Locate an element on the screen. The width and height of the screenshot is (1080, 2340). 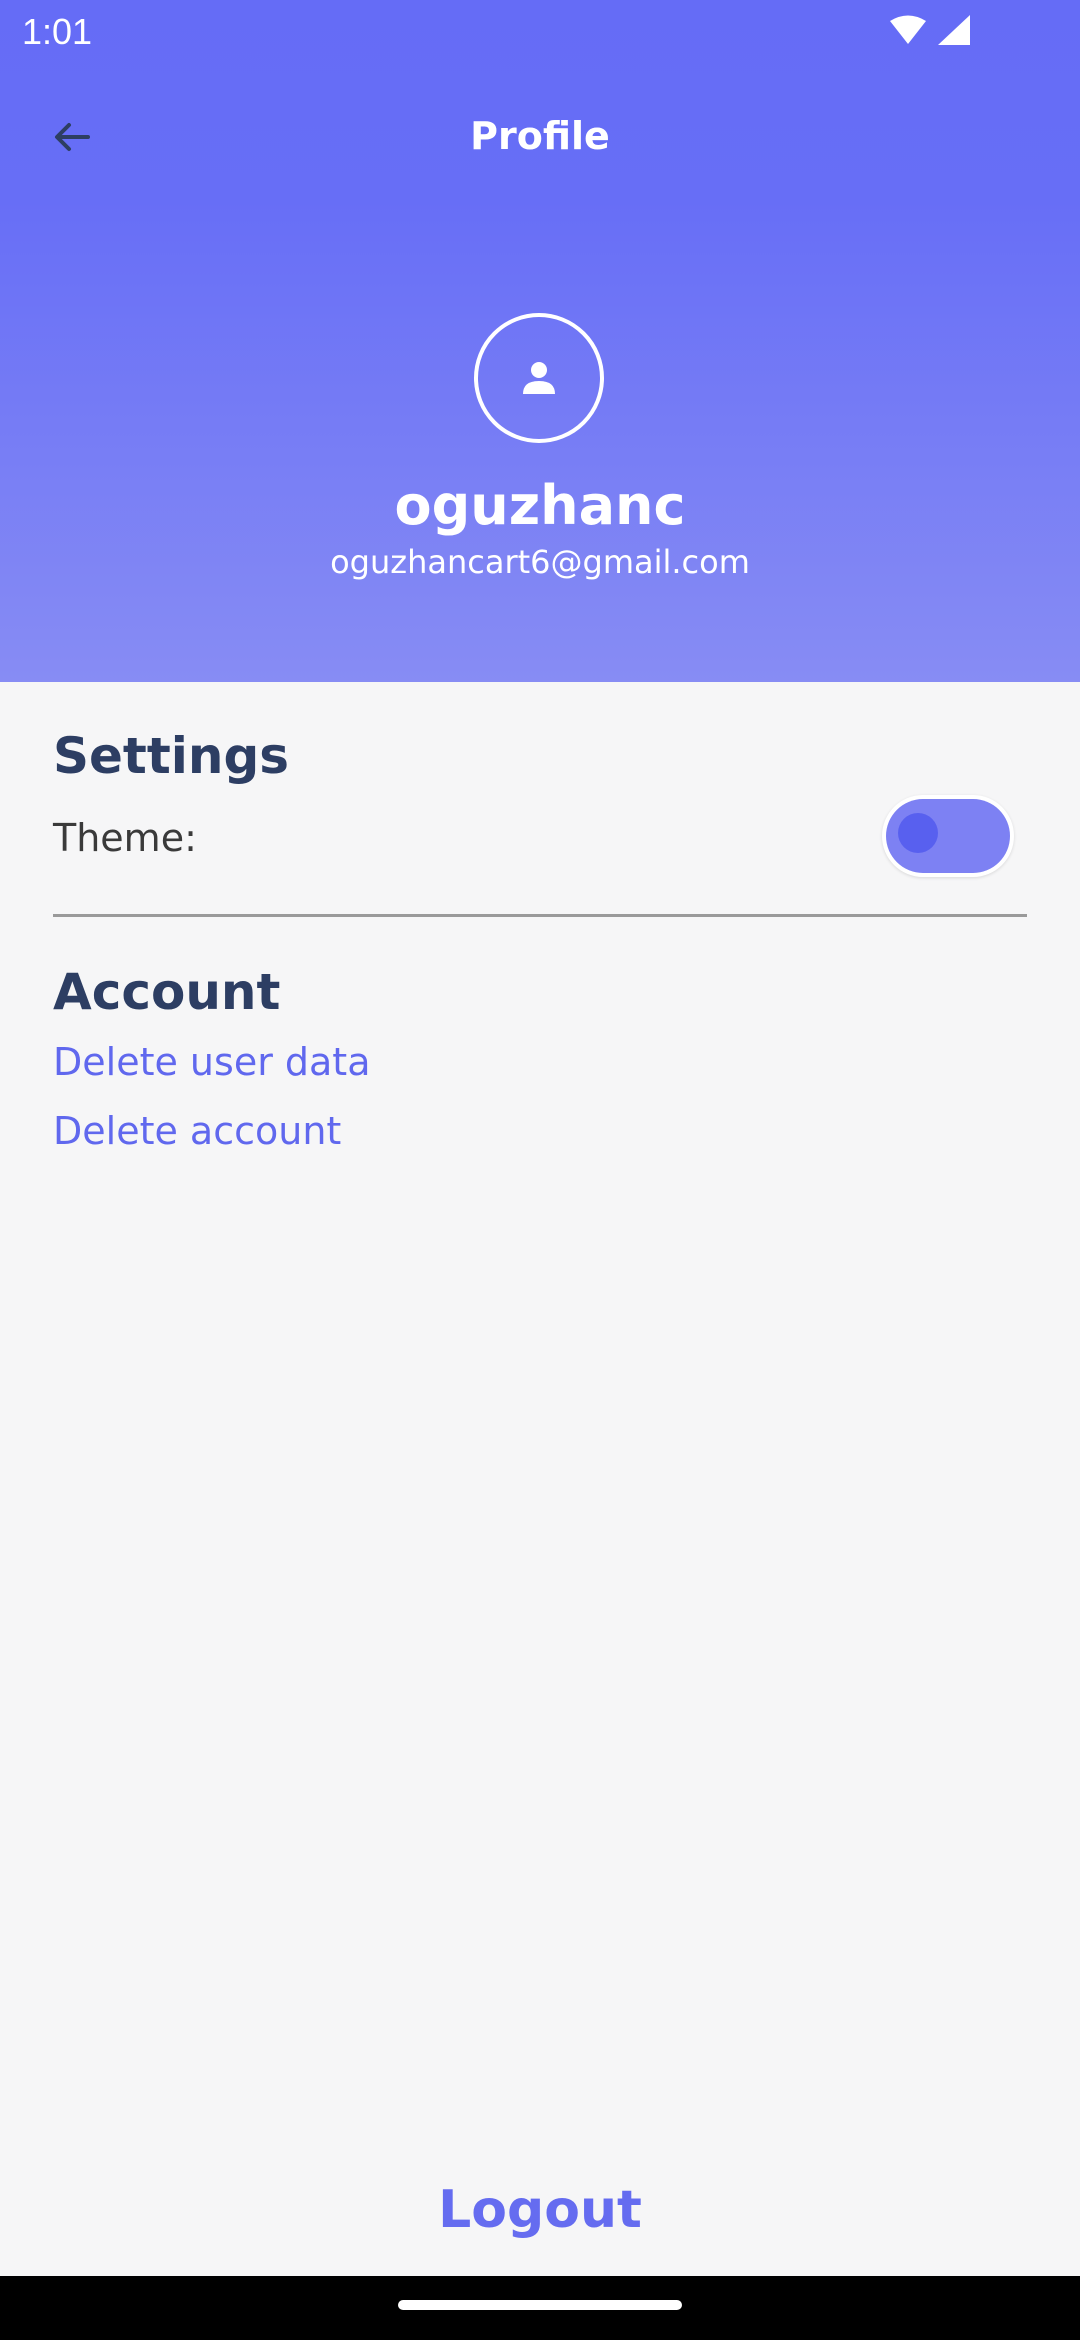
settings-section-title: Settings is located at coordinates (171, 756).